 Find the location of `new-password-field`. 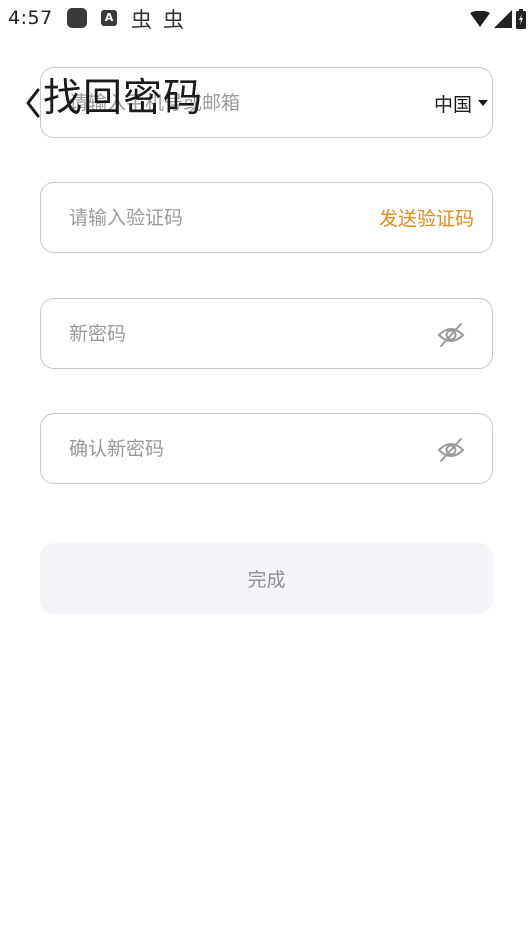

new-password-field is located at coordinates (266, 333).